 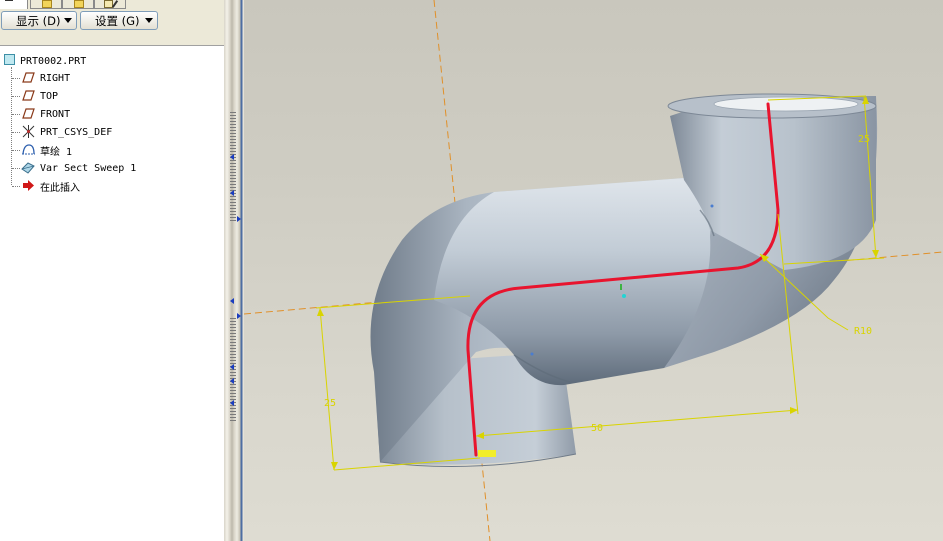 What do you see at coordinates (110, 114) in the screenshot?
I see `tree-item-front: FRONT` at bounding box center [110, 114].